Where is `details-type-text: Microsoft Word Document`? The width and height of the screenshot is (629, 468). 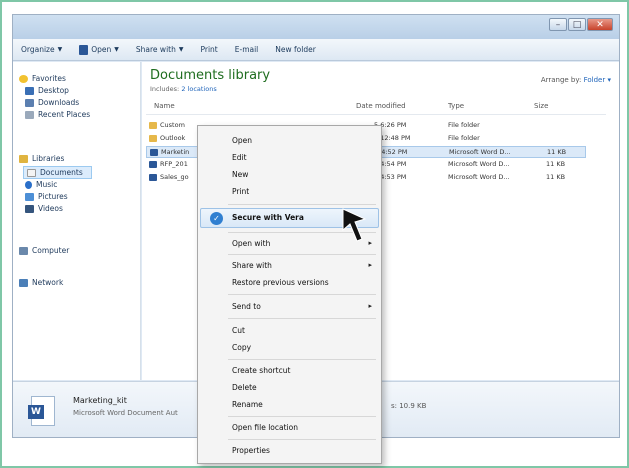
details-type-text: Microsoft Word Document is located at coordinates (118, 413).